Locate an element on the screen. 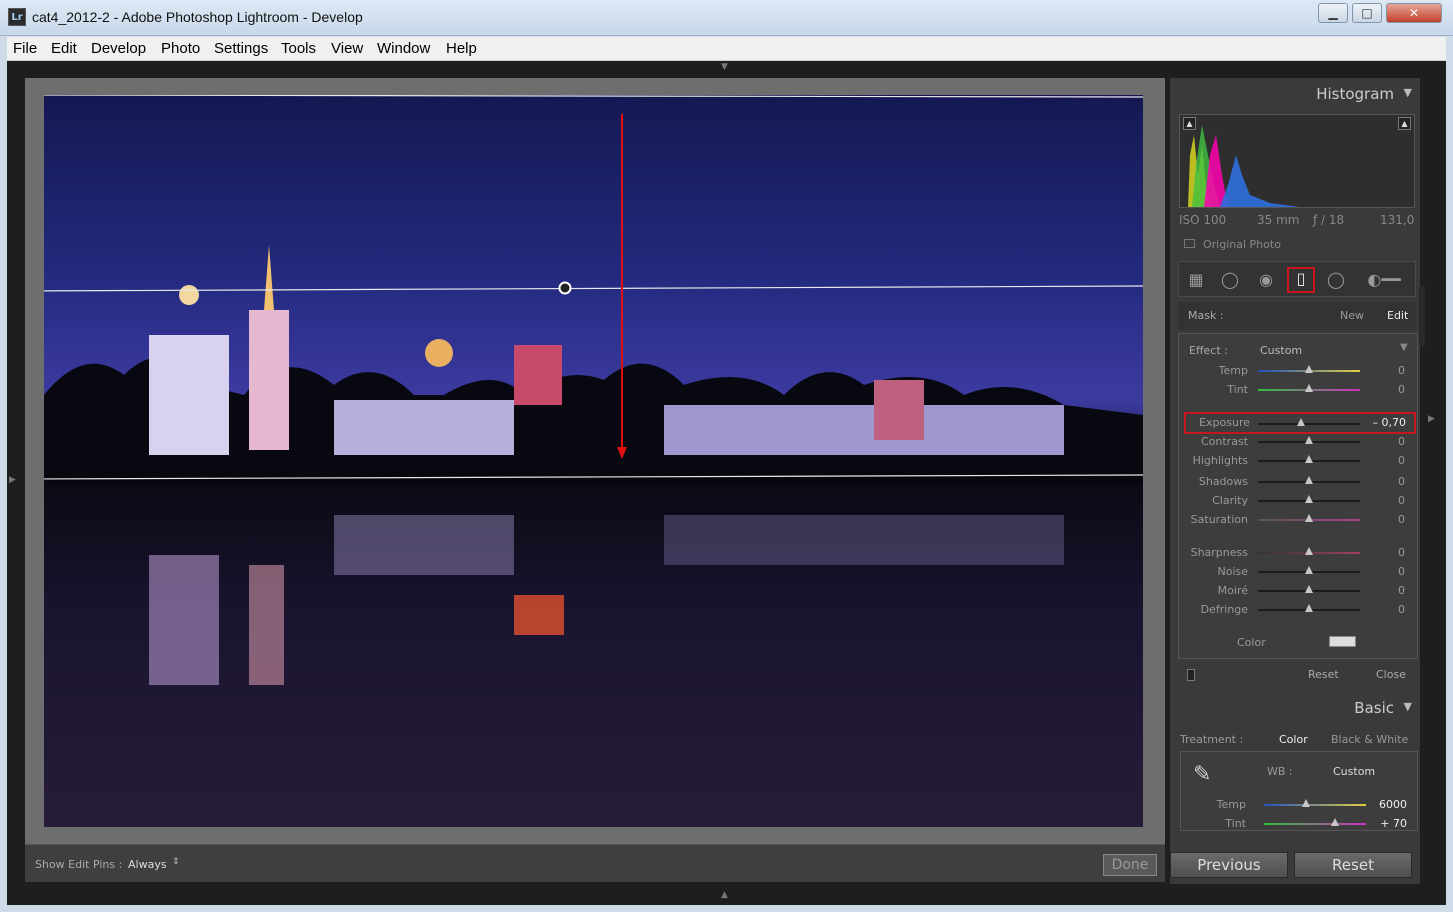 This screenshot has height=912, width=1453. effect-moir-value: 0 is located at coordinates (1401, 590).